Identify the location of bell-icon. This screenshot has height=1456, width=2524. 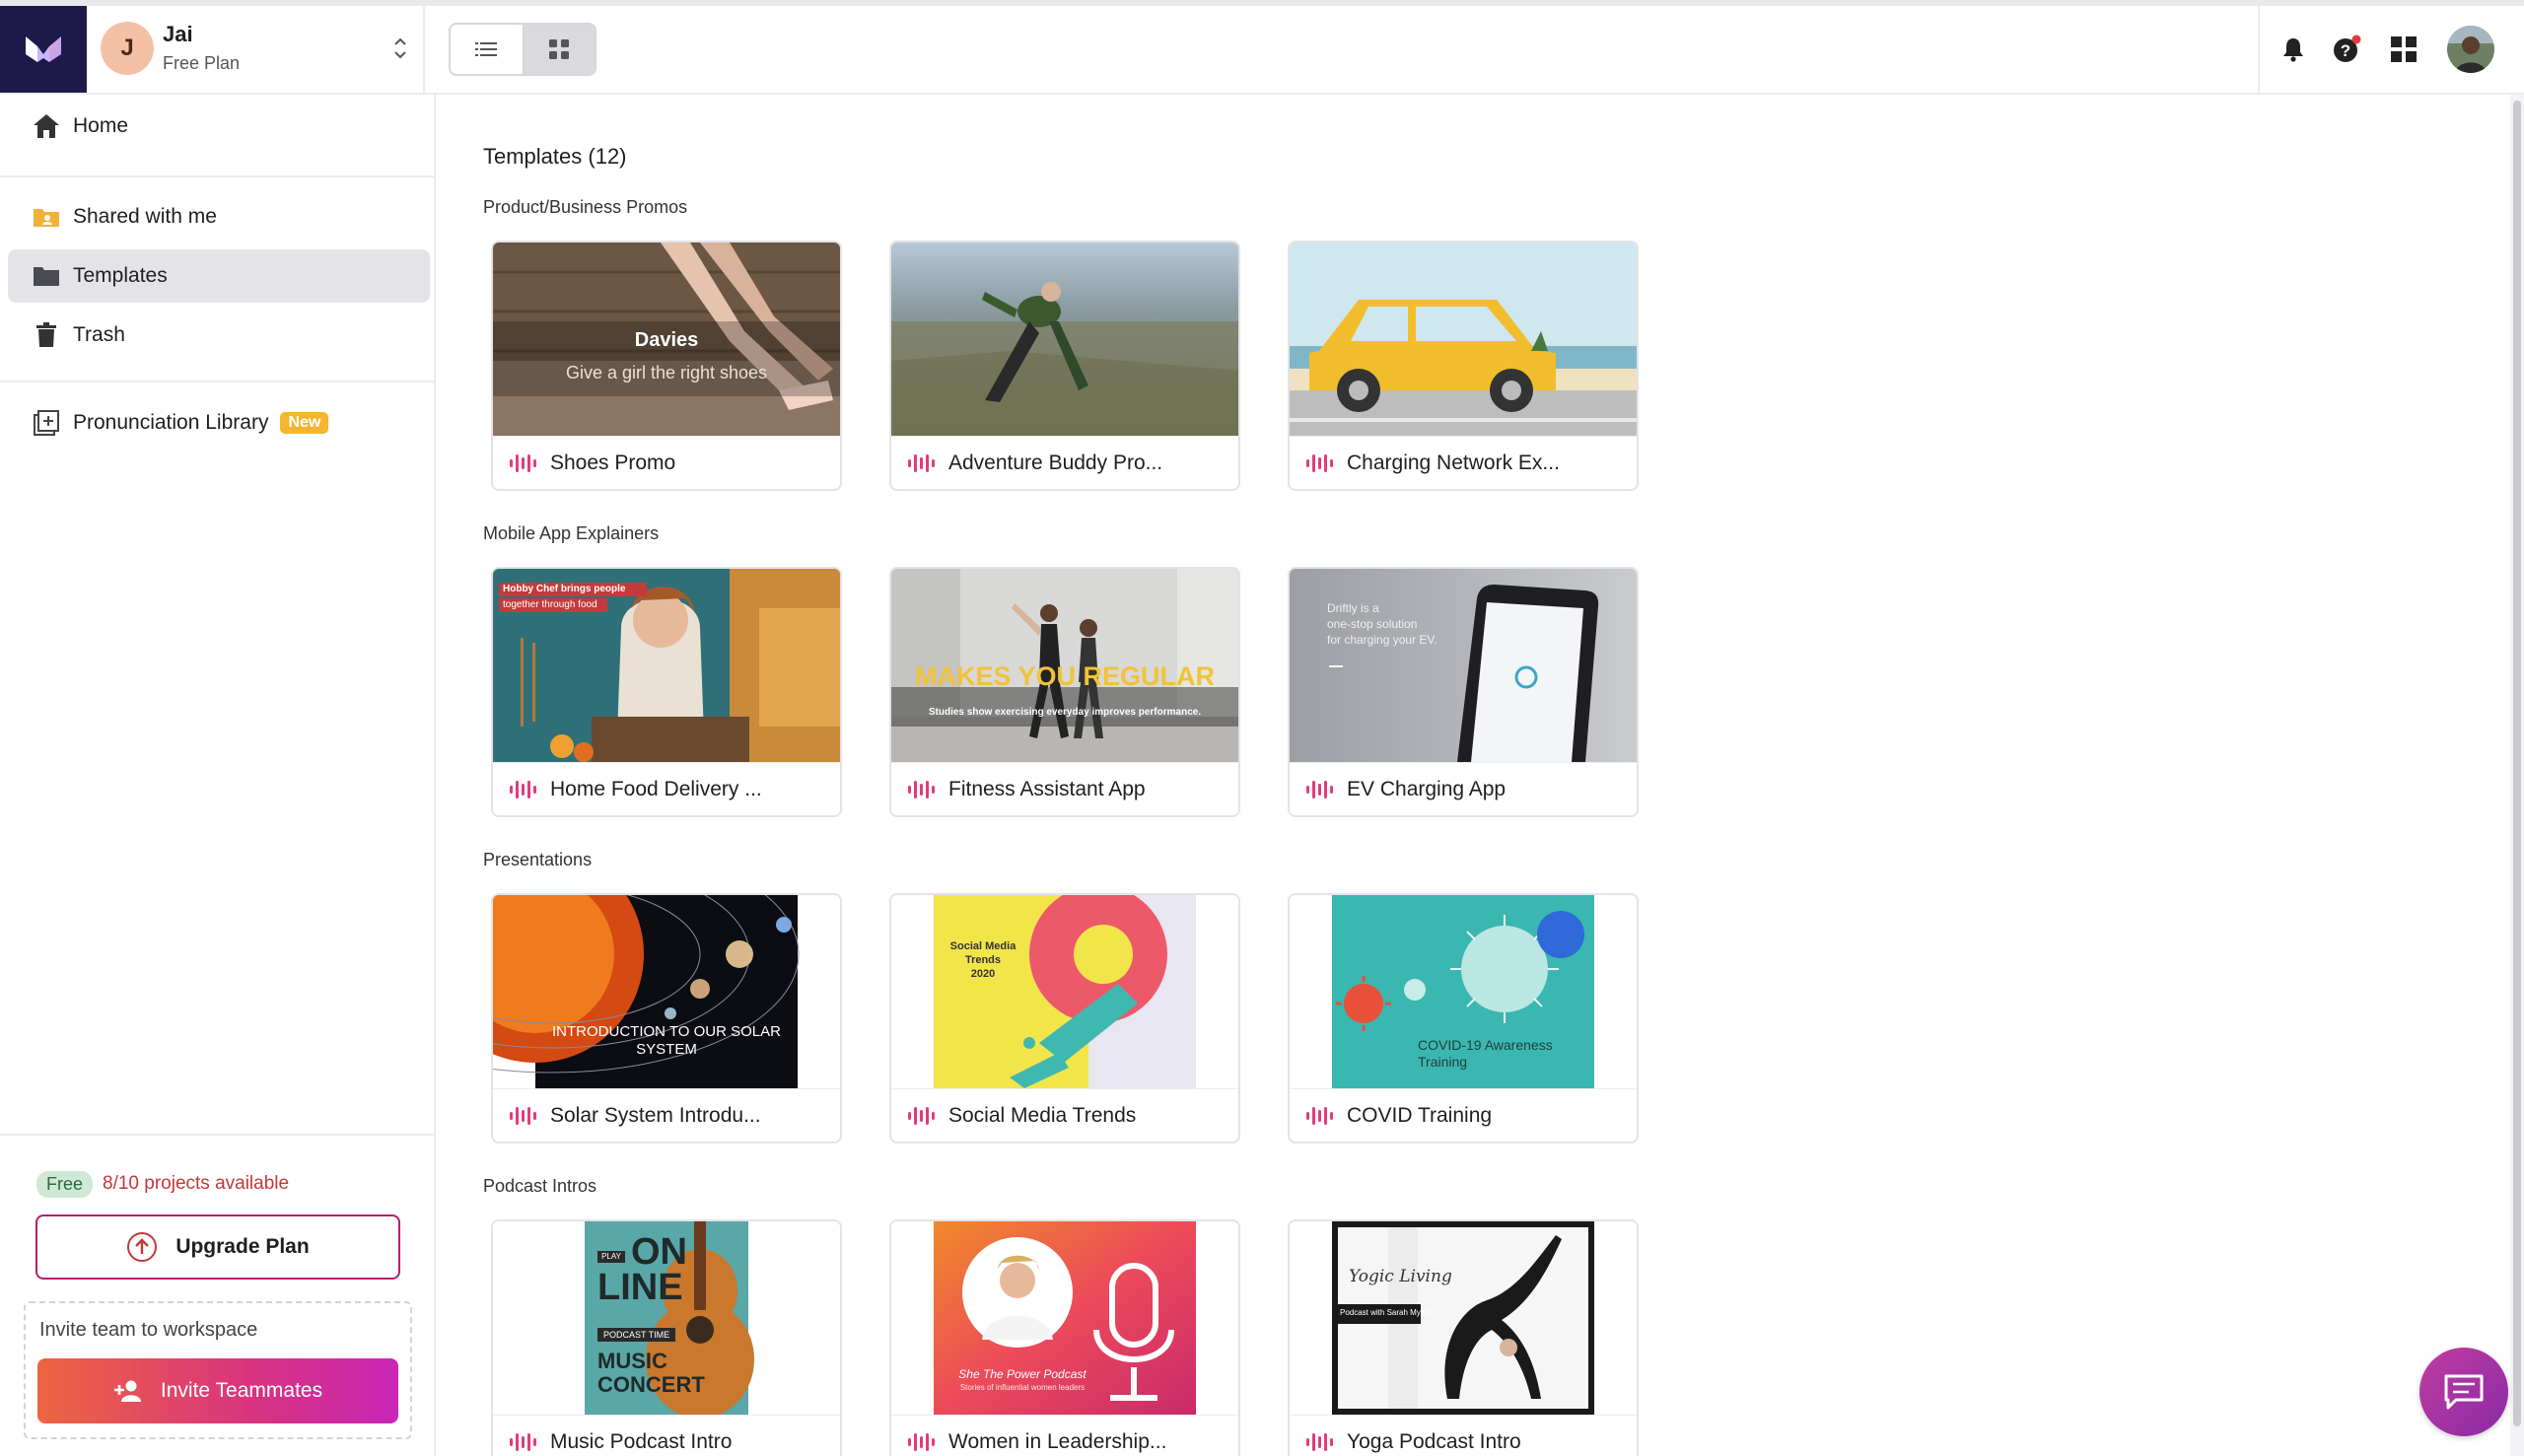
(2294, 49).